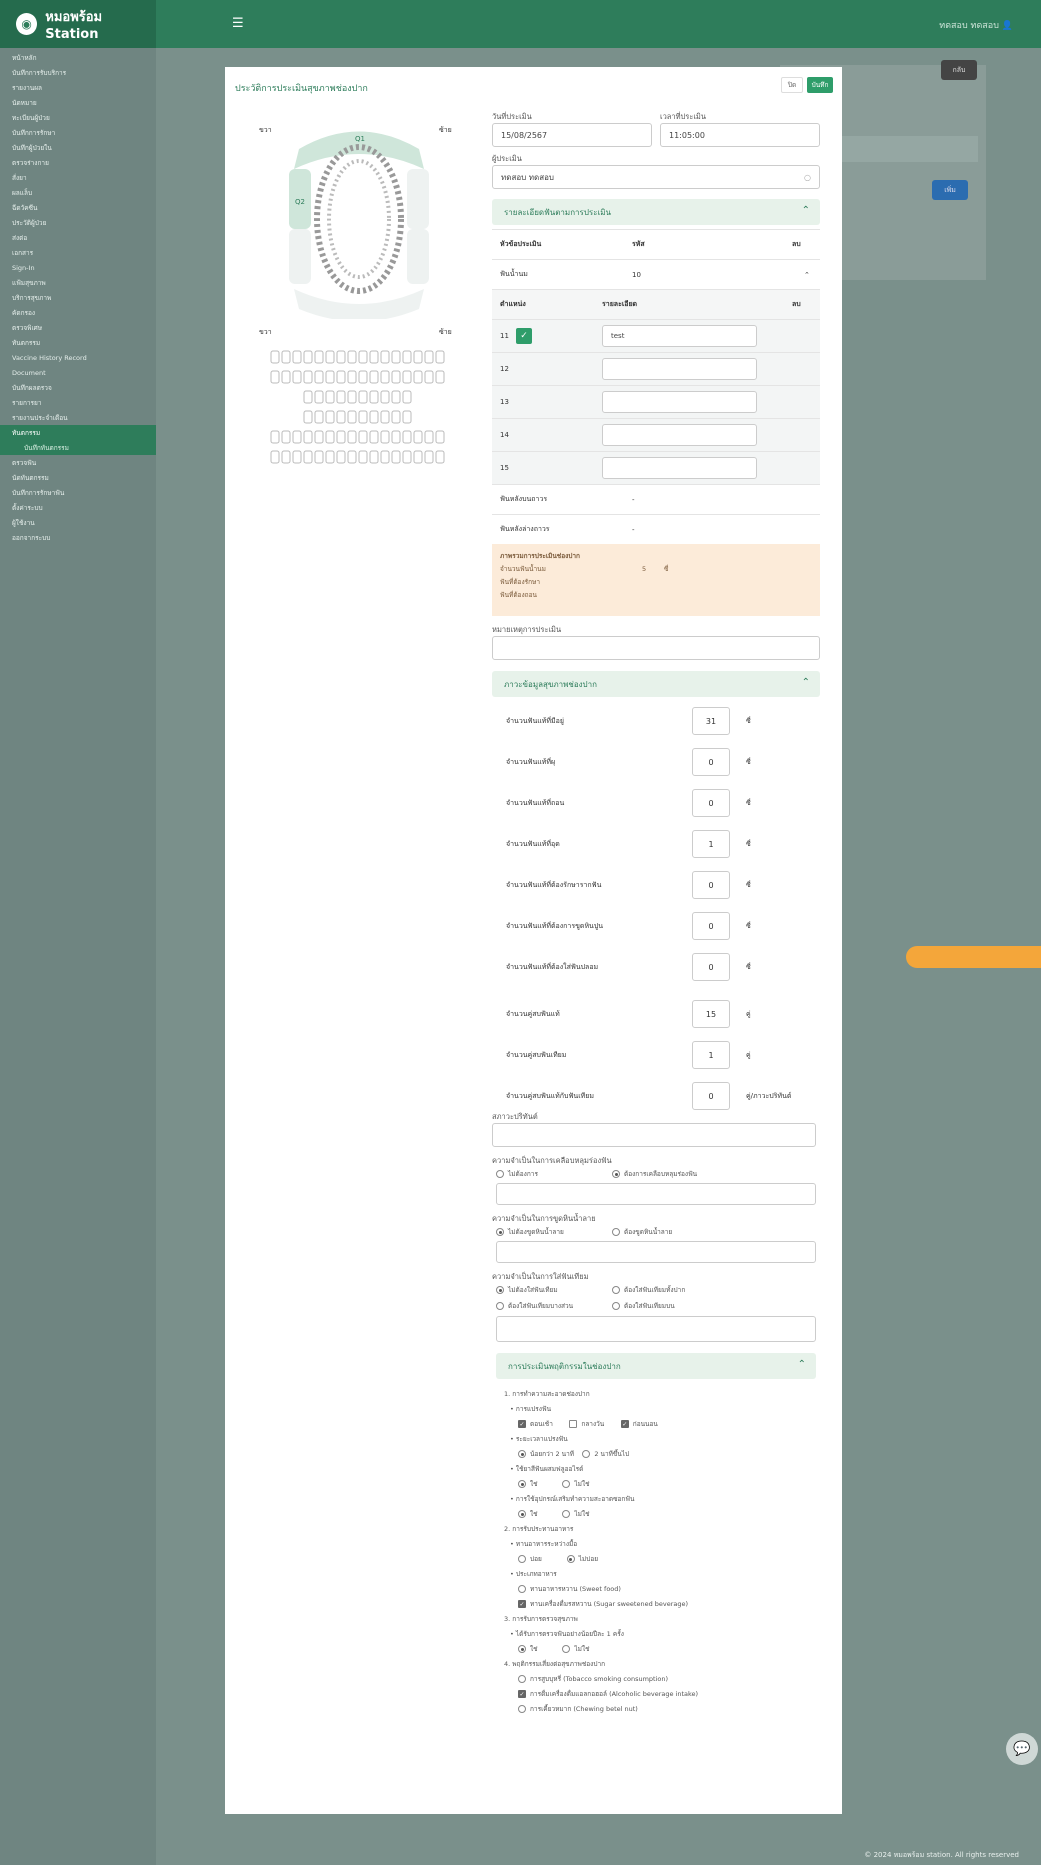  I want to click on sidebar-item: นัดทันตกรรม, so click(78, 477).